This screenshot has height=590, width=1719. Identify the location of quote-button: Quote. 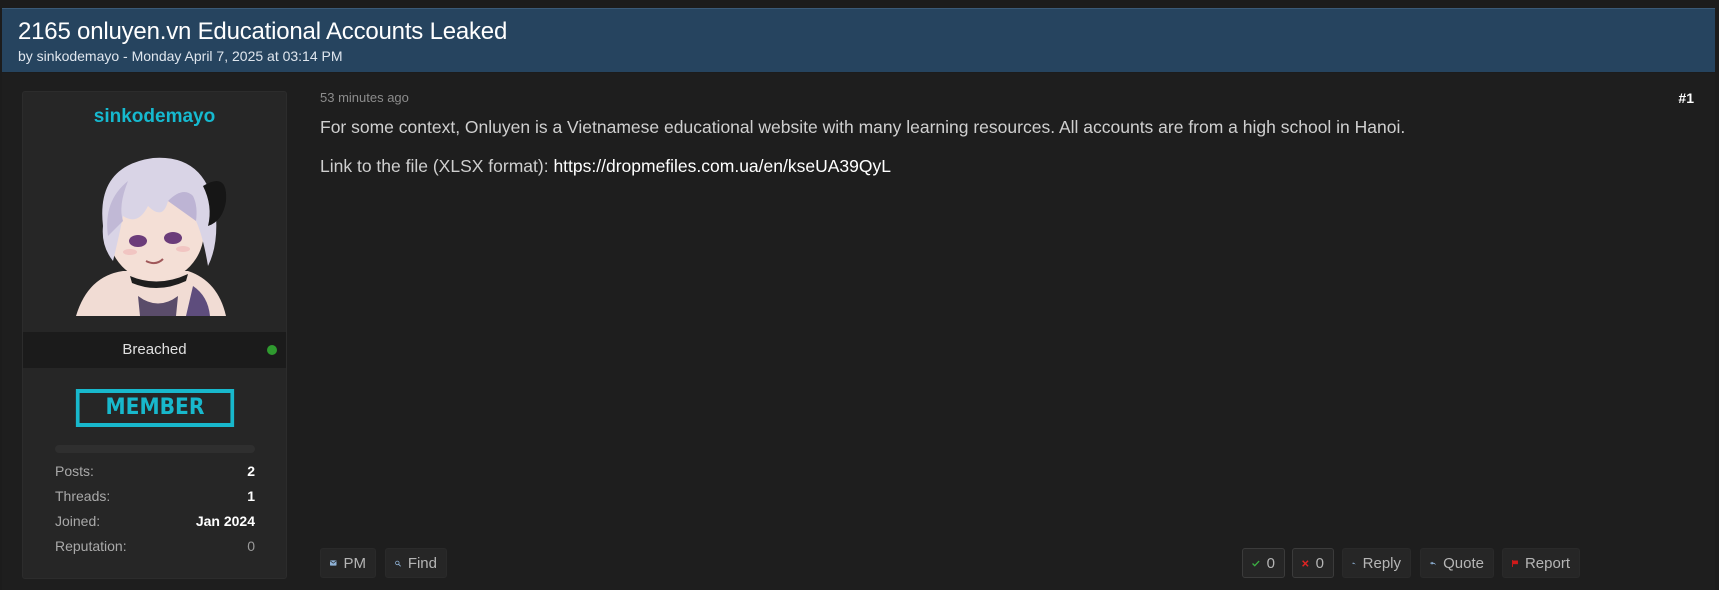
(1457, 563).